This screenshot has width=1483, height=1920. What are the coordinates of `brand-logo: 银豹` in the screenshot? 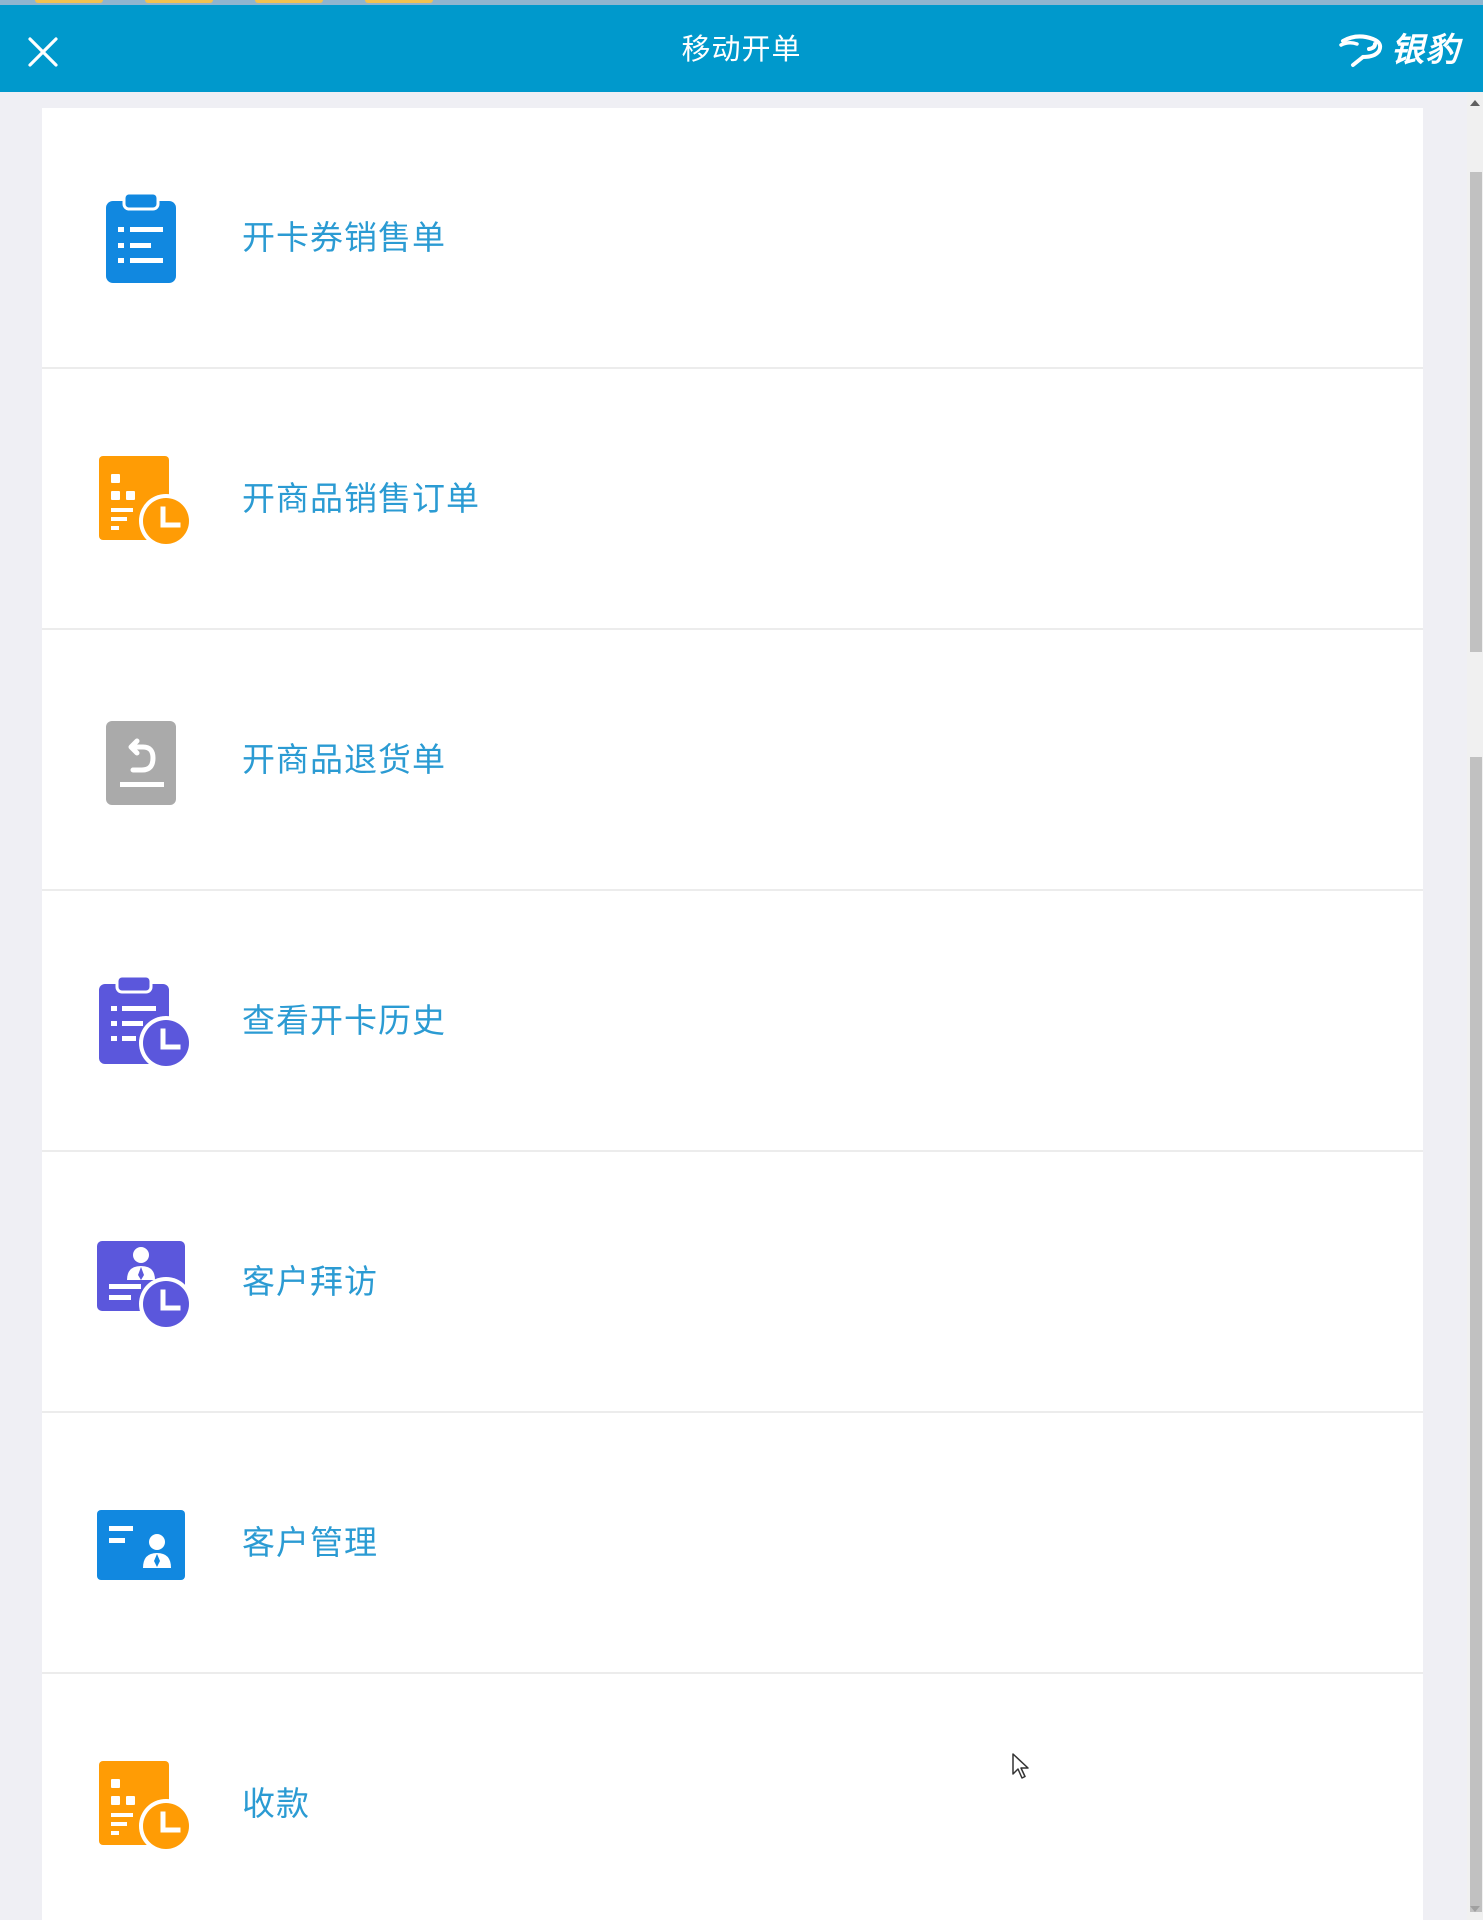 It's located at (1400, 50).